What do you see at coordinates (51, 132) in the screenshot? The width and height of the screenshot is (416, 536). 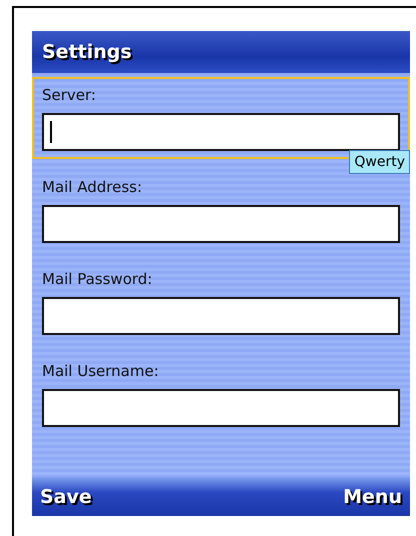 I see `text-cursor` at bounding box center [51, 132].